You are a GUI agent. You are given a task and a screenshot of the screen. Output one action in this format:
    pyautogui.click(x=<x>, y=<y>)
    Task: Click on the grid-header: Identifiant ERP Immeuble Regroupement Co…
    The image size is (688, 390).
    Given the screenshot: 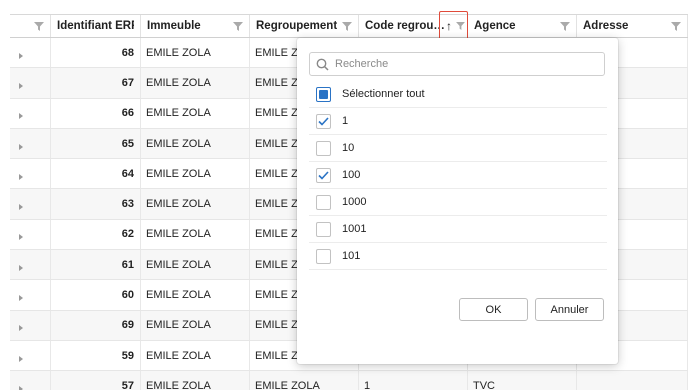 What is the action you would take?
    pyautogui.click(x=349, y=26)
    